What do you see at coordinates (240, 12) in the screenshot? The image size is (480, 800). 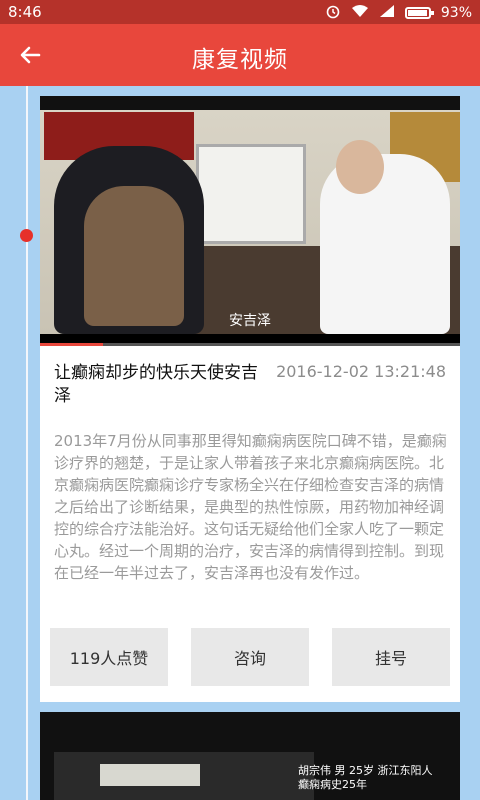 I see `status-bar: 8:46 93%` at bounding box center [240, 12].